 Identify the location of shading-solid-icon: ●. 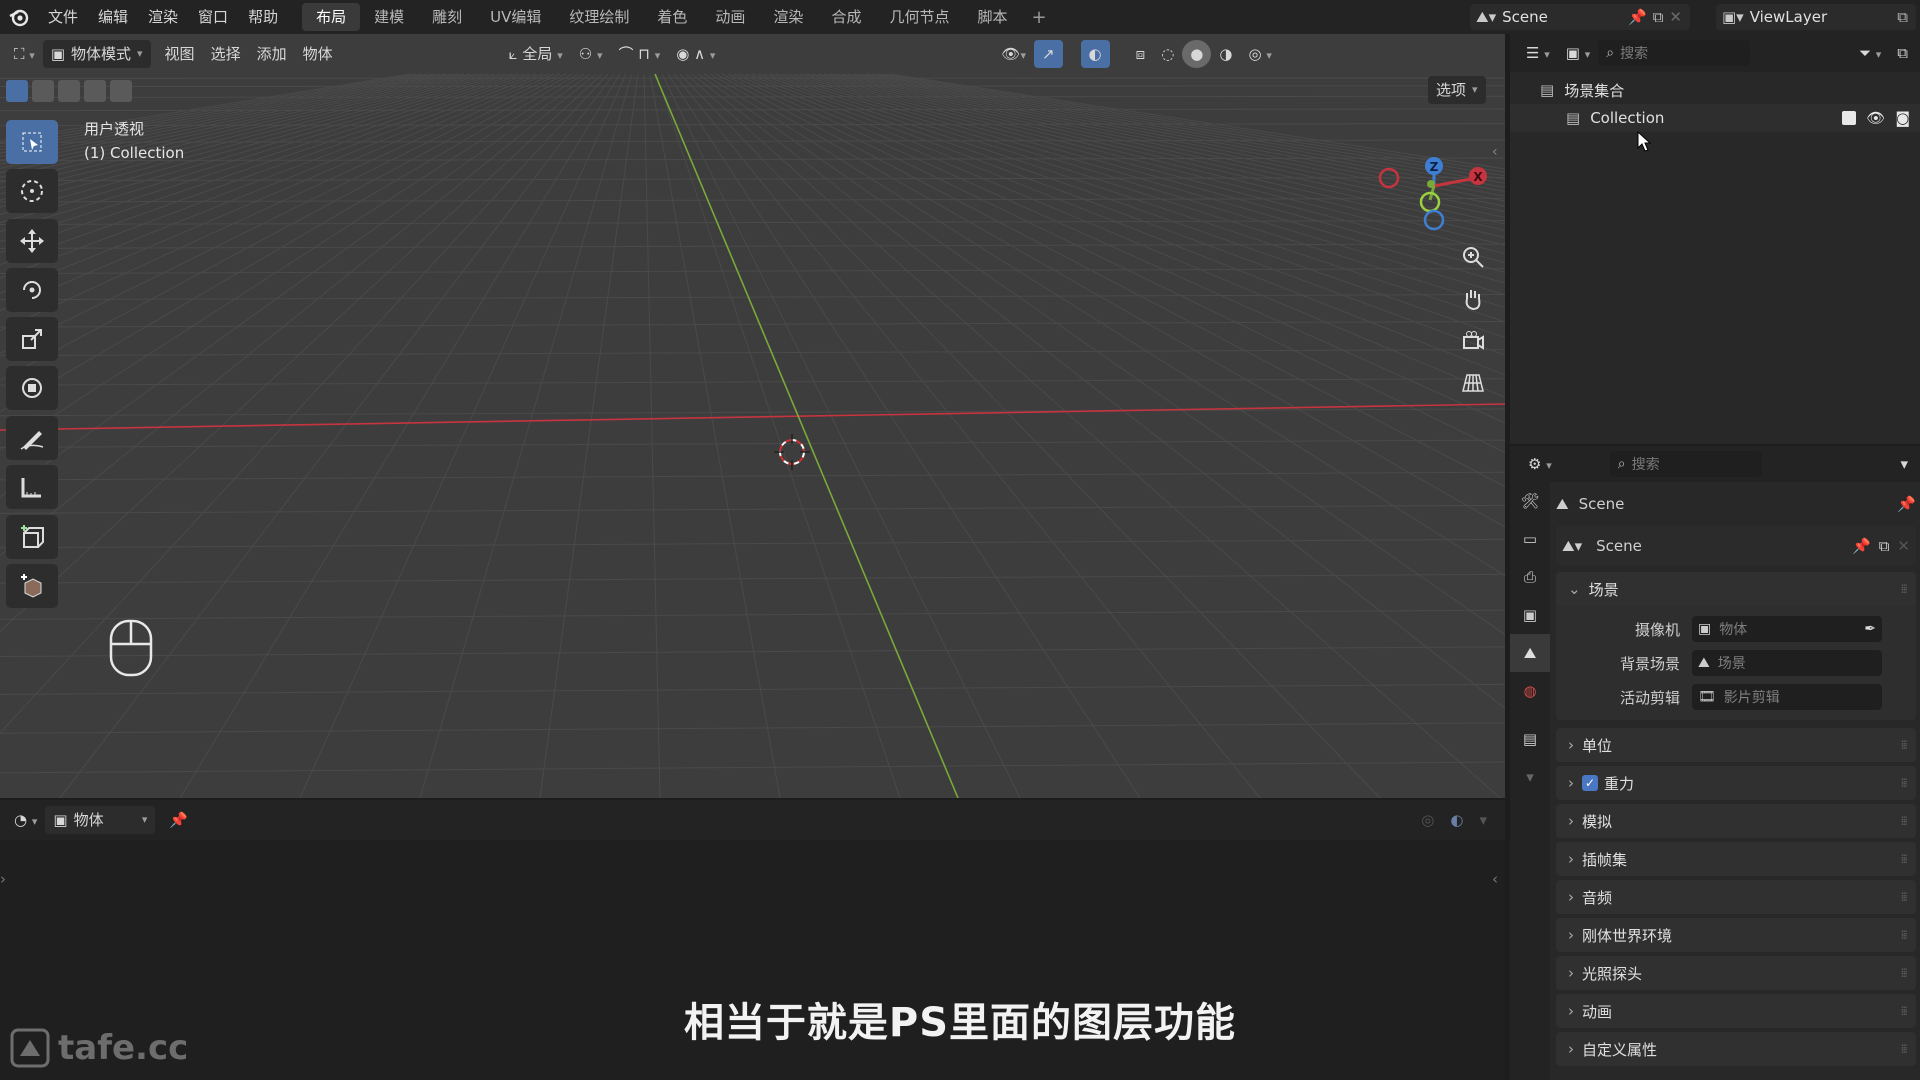
(1197, 54).